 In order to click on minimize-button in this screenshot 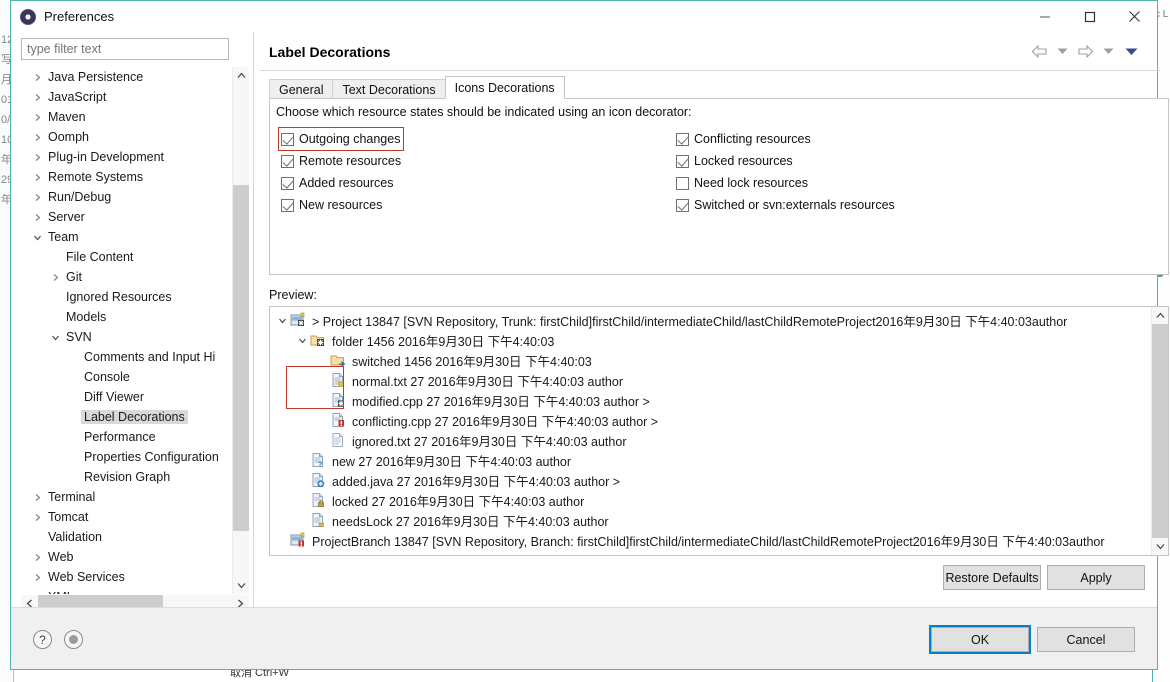, I will do `click(1044, 16)`.